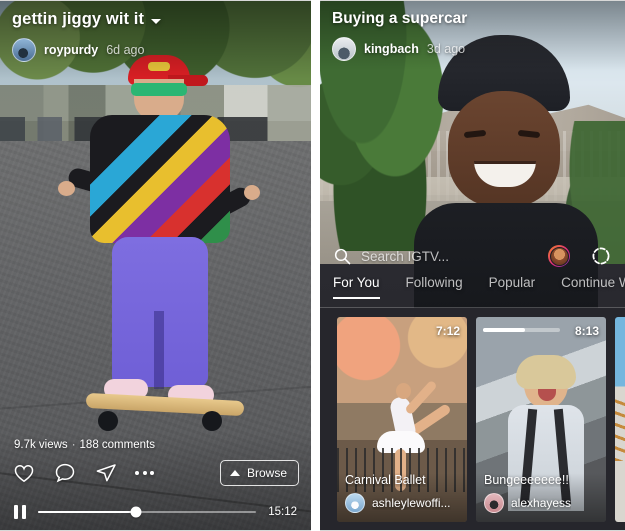 The image size is (625, 531). Describe the element at coordinates (282, 512) in the screenshot. I see `time-remaining: 15:12` at that location.